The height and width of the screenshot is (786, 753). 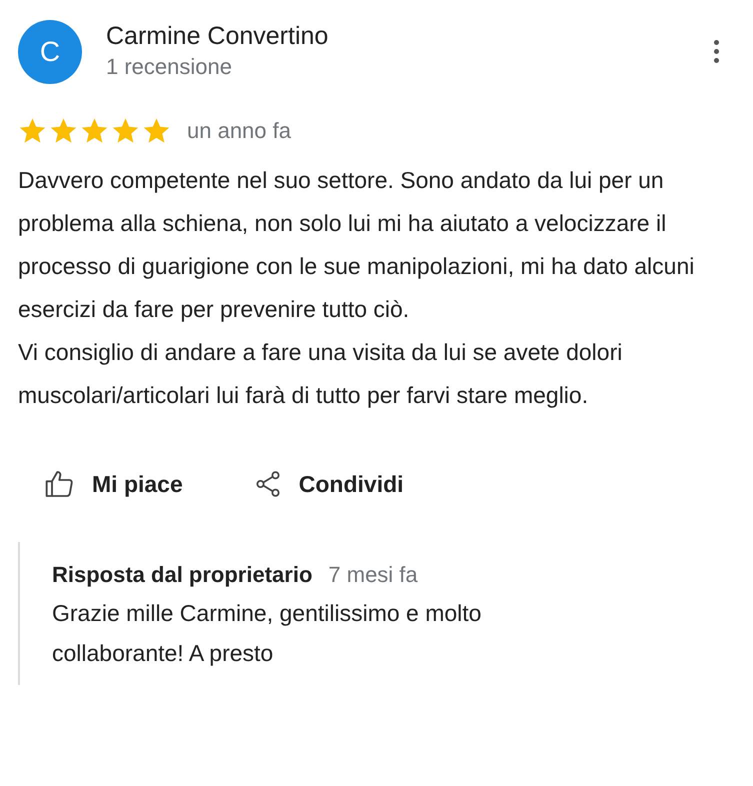 What do you see at coordinates (113, 484) in the screenshot?
I see `like-button: Mi piace` at bounding box center [113, 484].